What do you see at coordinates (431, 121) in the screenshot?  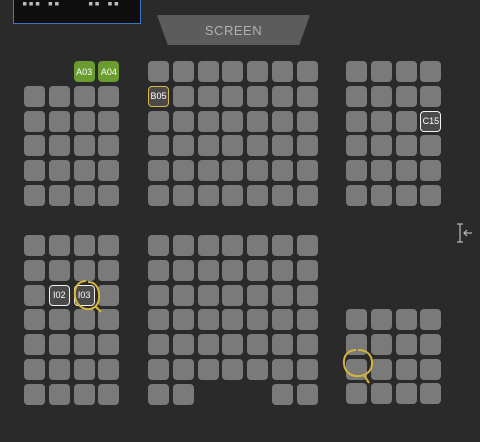 I see `seat-c15: C15` at bounding box center [431, 121].